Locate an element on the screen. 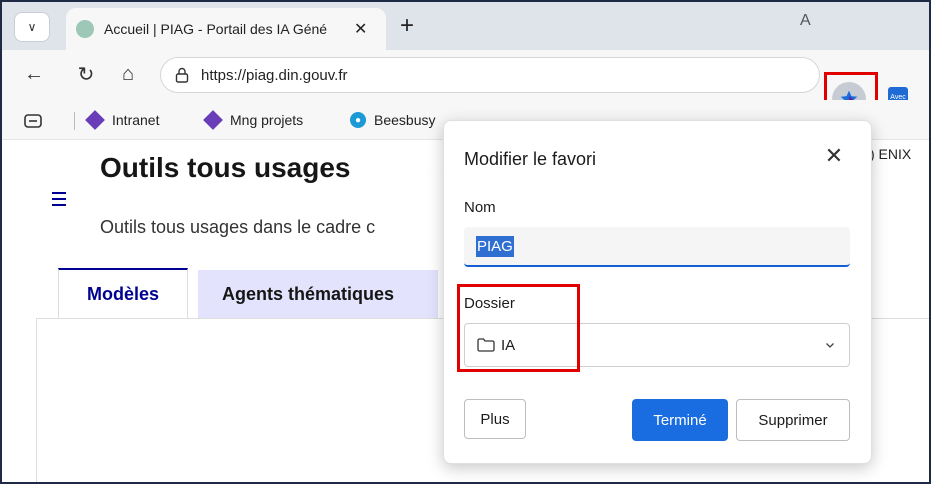 Image resolution: width=931 pixels, height=484 pixels. close-icon: ✕ is located at coordinates (834, 157).